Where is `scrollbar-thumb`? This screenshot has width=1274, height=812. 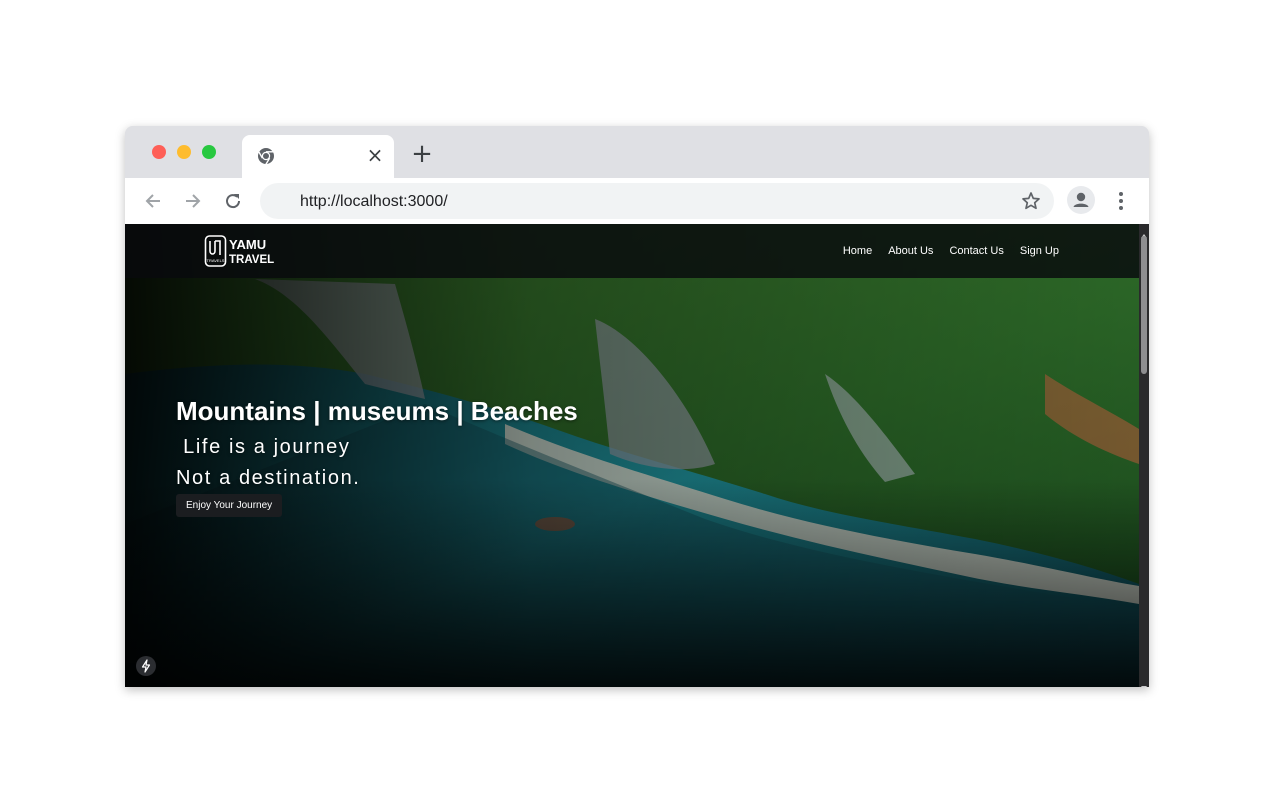 scrollbar-thumb is located at coordinates (1144, 305).